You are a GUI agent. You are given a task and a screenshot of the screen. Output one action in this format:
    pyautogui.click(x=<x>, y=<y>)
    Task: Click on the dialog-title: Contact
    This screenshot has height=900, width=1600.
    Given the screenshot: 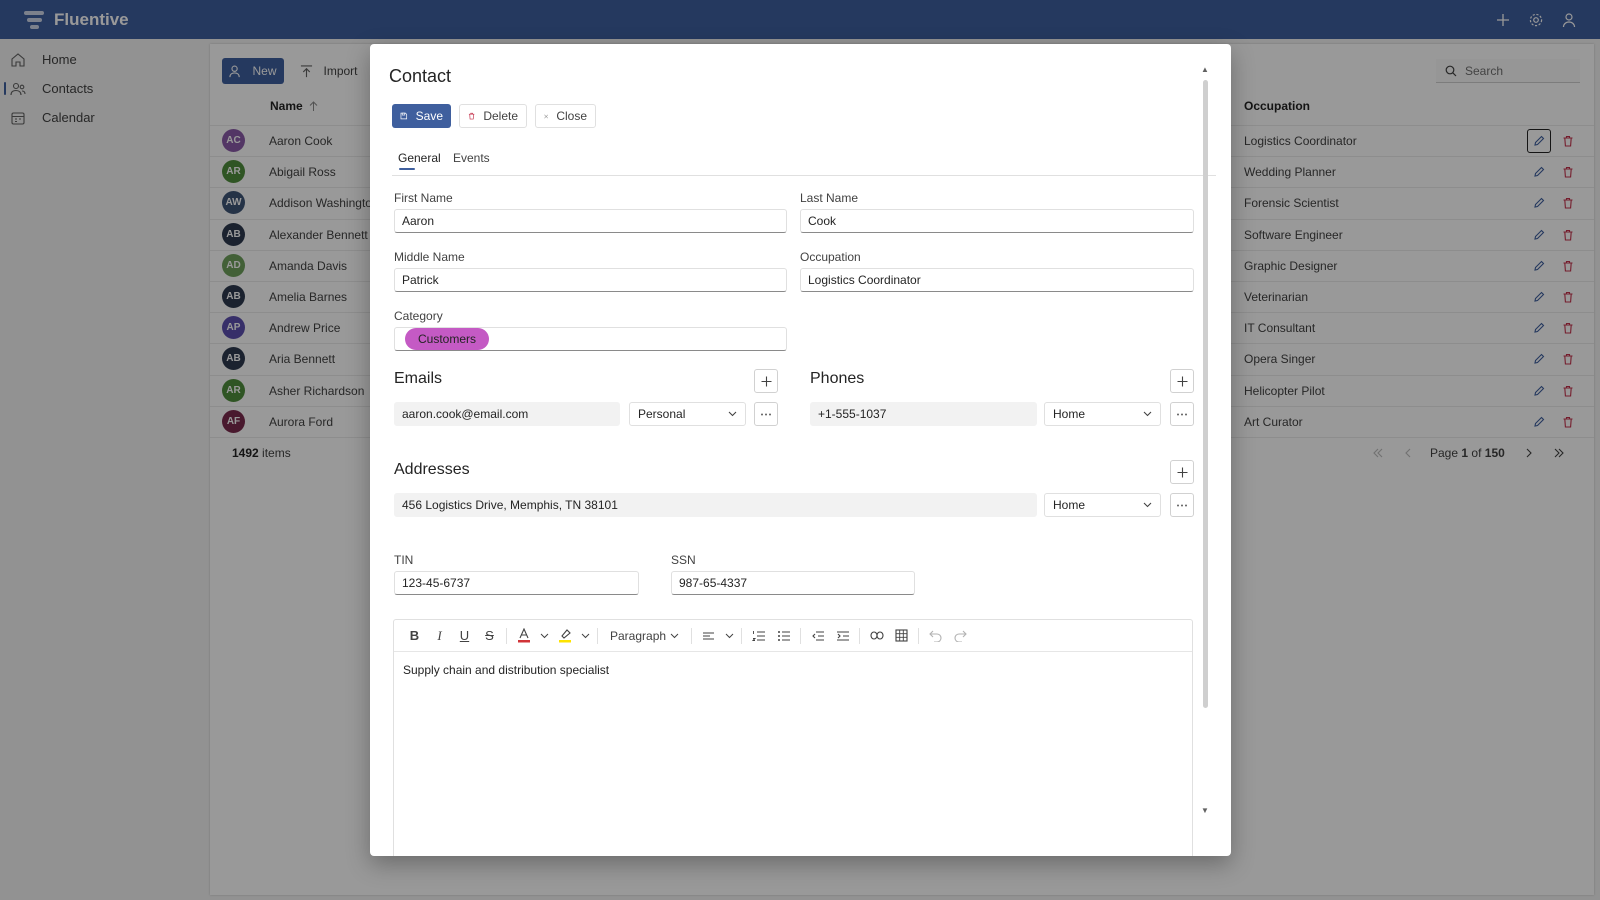 What is the action you would take?
    pyautogui.click(x=420, y=76)
    